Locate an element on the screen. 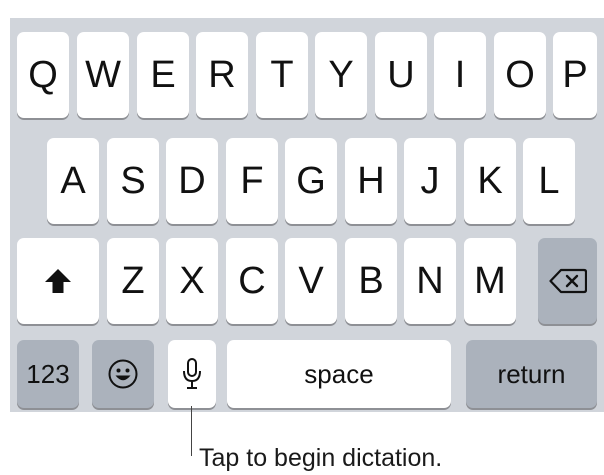  space-key: space is located at coordinates (339, 374).